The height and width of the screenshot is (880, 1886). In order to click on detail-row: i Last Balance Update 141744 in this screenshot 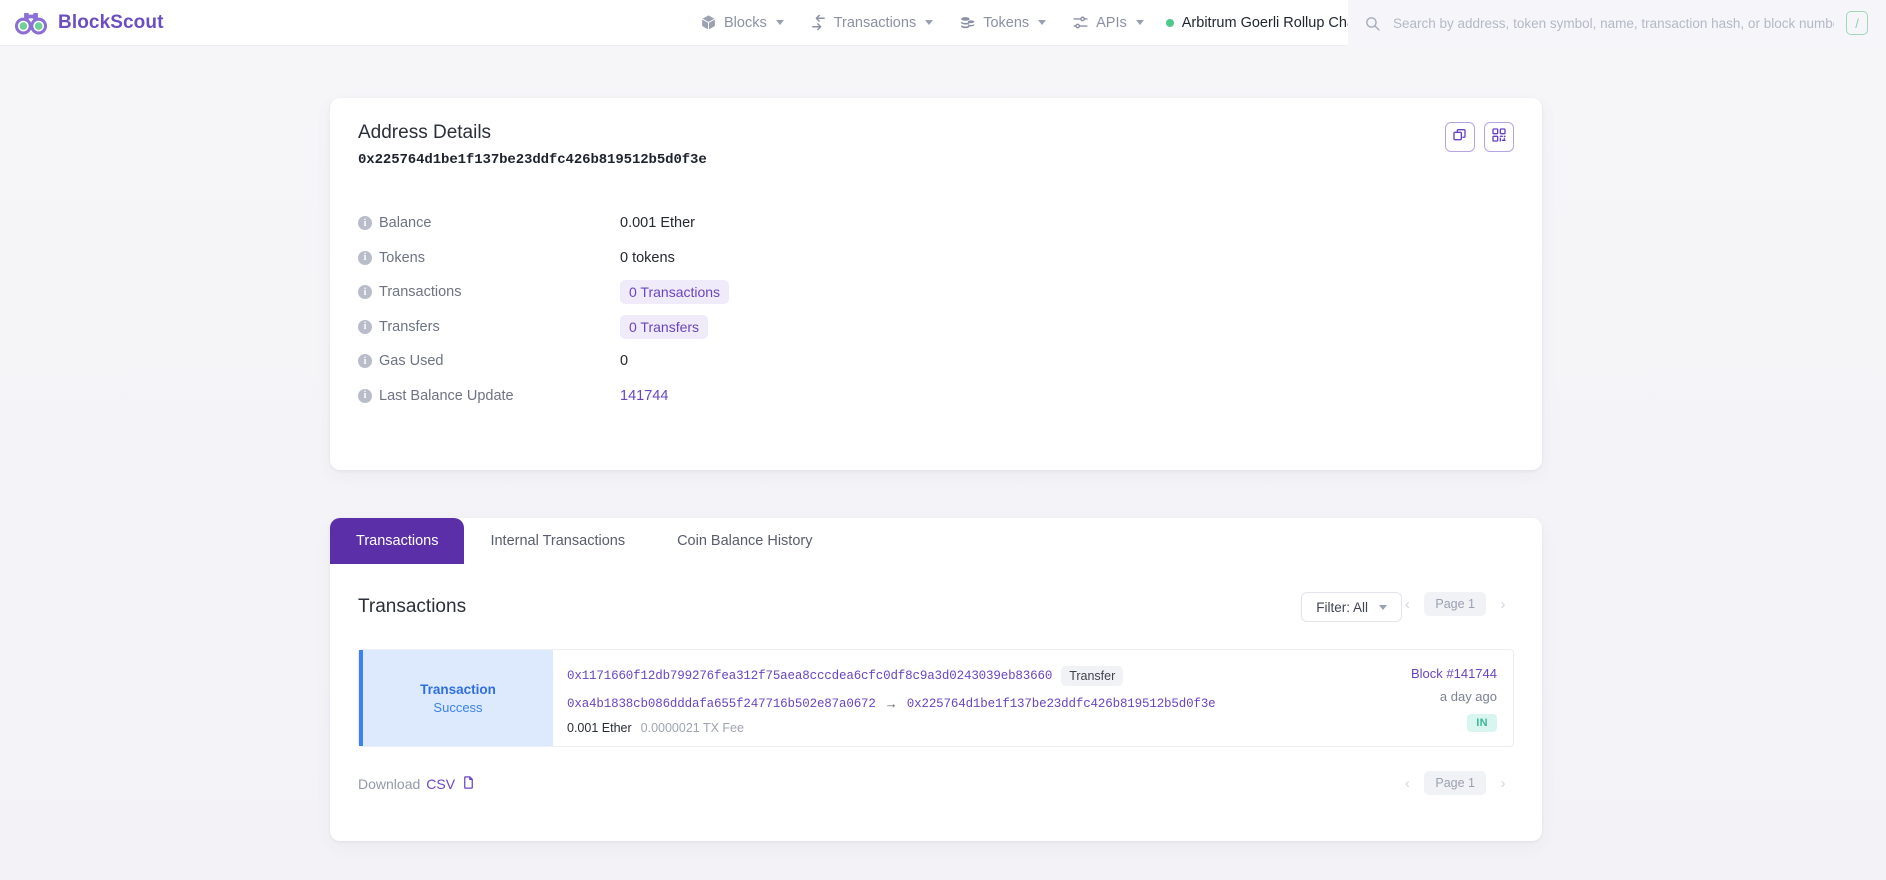, I will do `click(936, 396)`.